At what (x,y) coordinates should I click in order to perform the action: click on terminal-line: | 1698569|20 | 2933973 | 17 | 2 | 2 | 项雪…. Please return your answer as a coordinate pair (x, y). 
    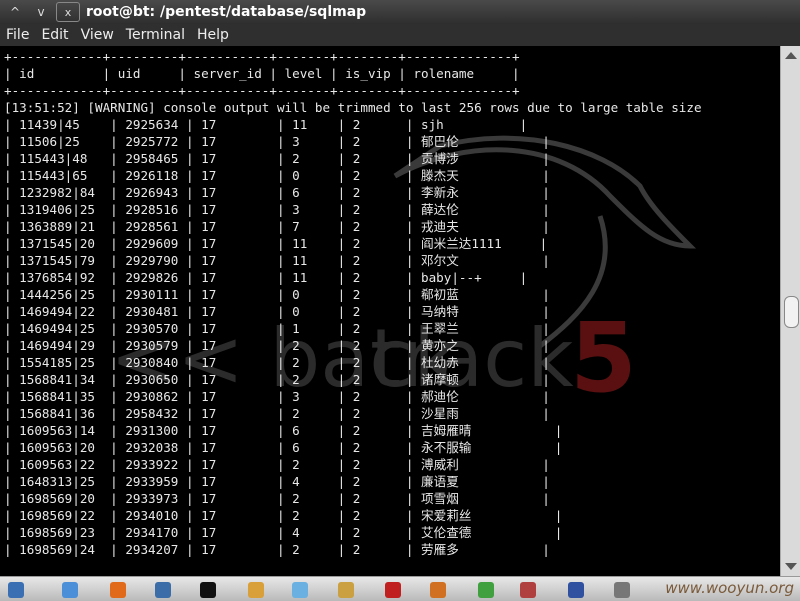
    Looking at the image, I should click on (277, 498).